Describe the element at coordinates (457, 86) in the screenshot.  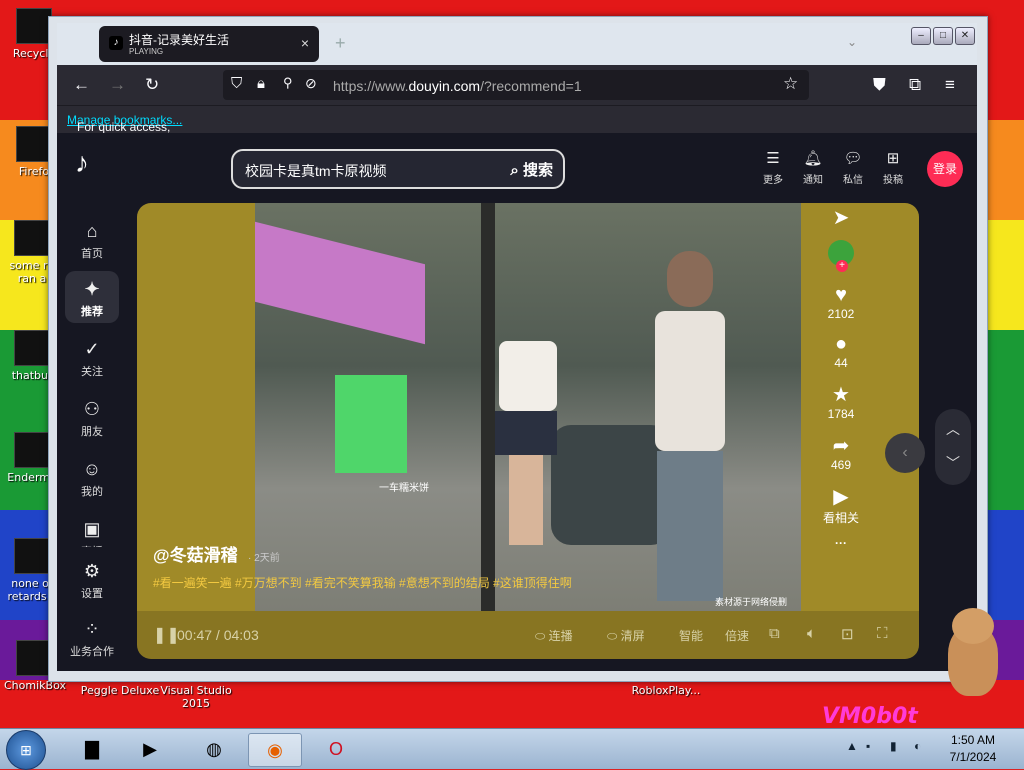
I see `url-text: https://www.douyin.com/?recommend=1` at that location.